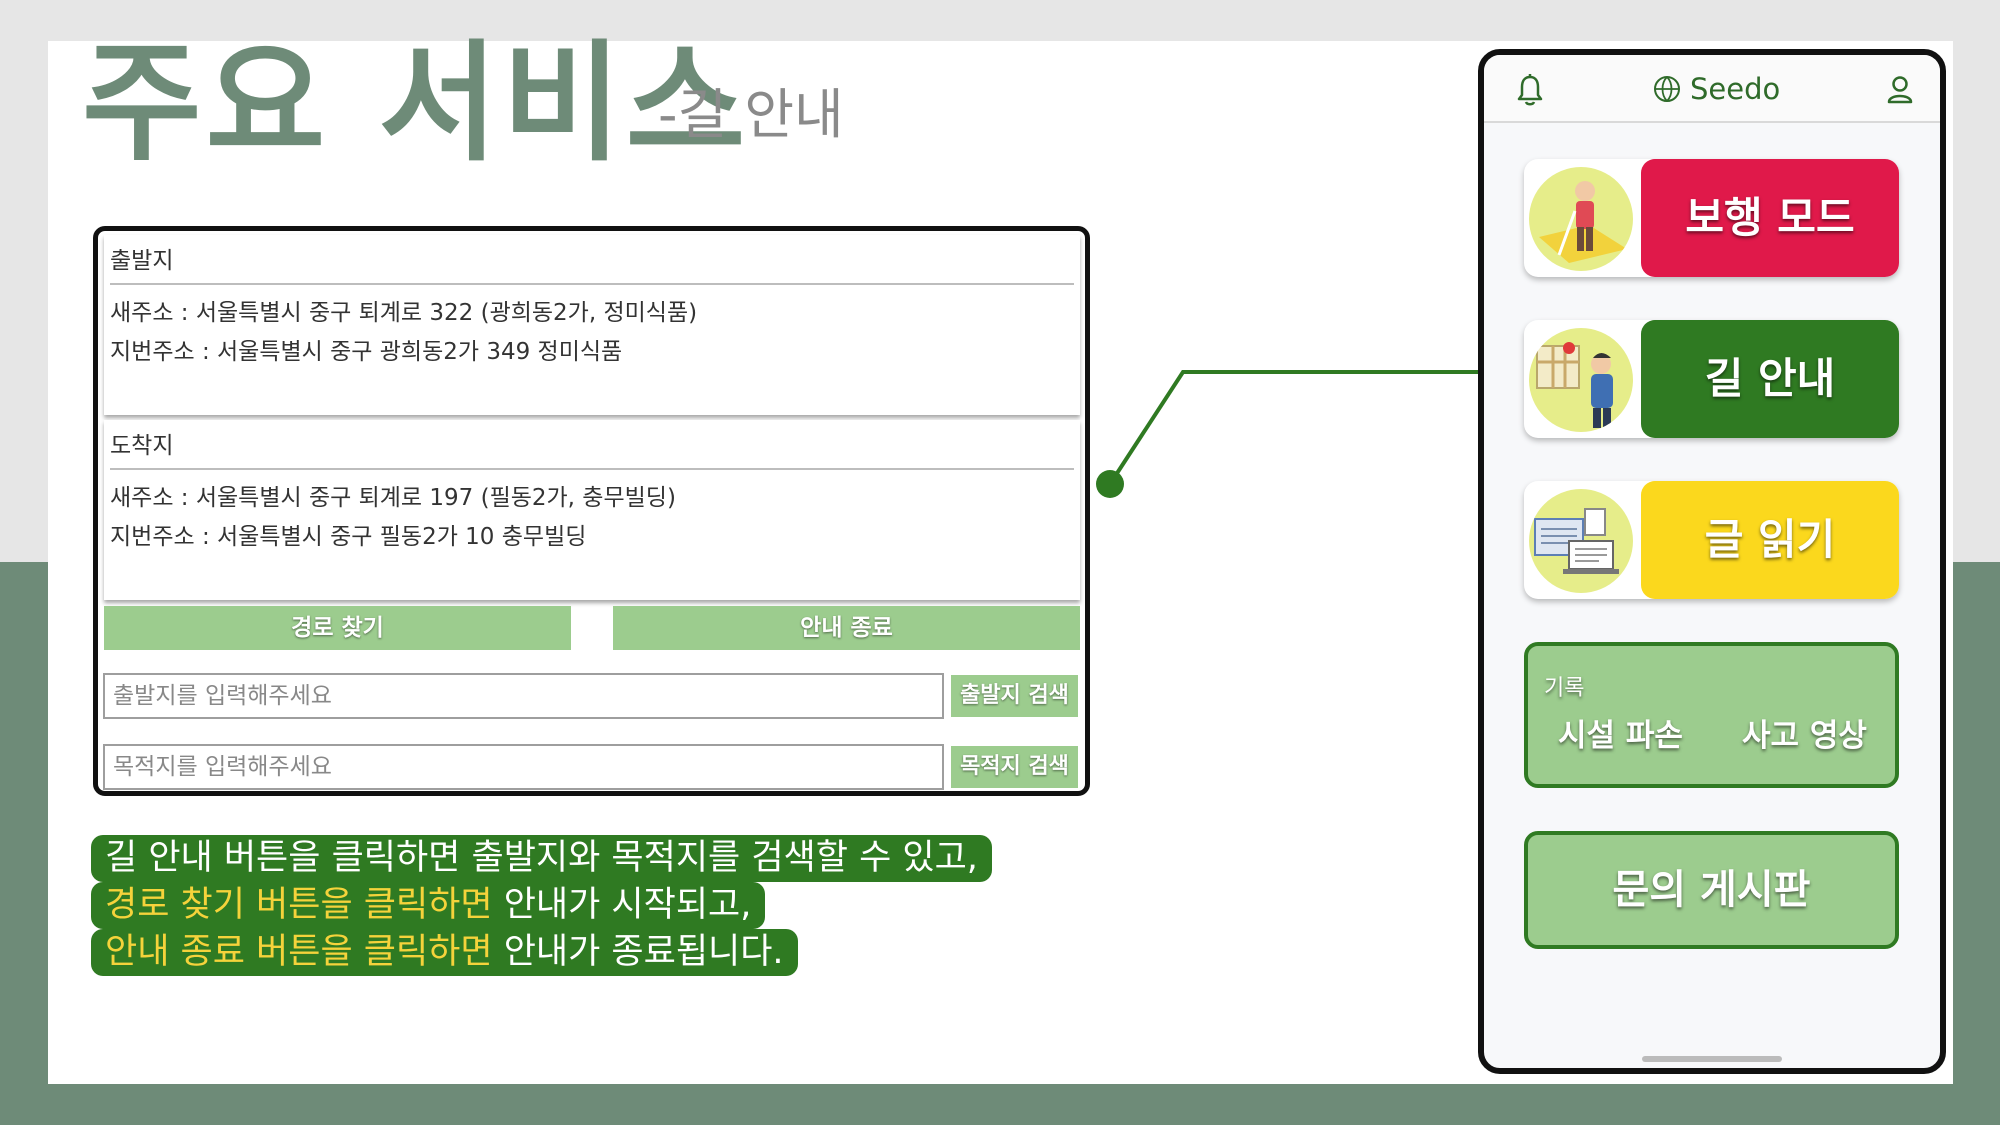  Describe the element at coordinates (1770, 540) in the screenshot. I see `menu-label: 글 읽기` at that location.